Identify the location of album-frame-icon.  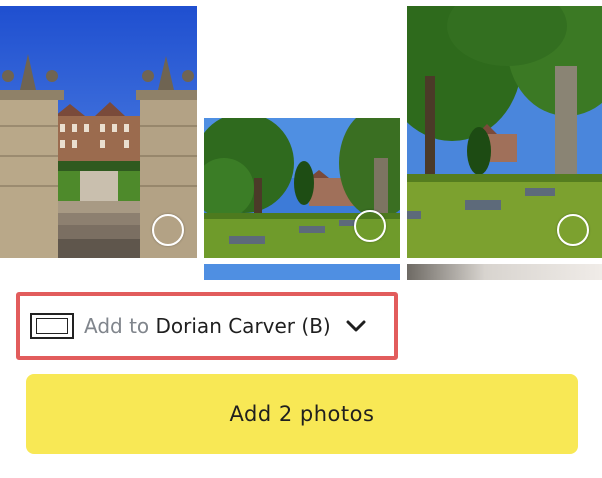
(52, 326).